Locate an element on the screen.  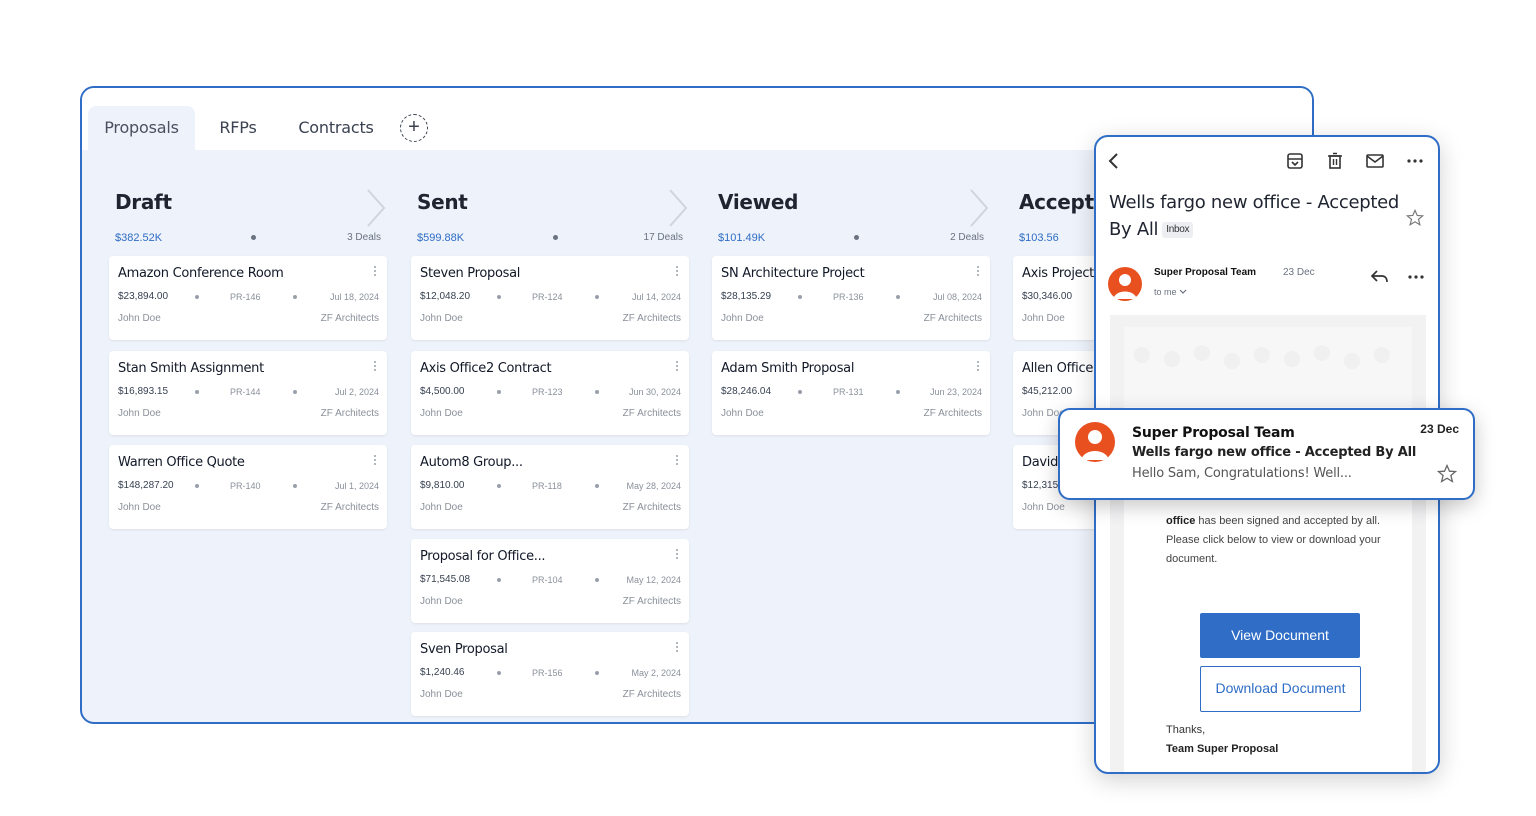
card-id: PR-123 is located at coordinates (547, 392).